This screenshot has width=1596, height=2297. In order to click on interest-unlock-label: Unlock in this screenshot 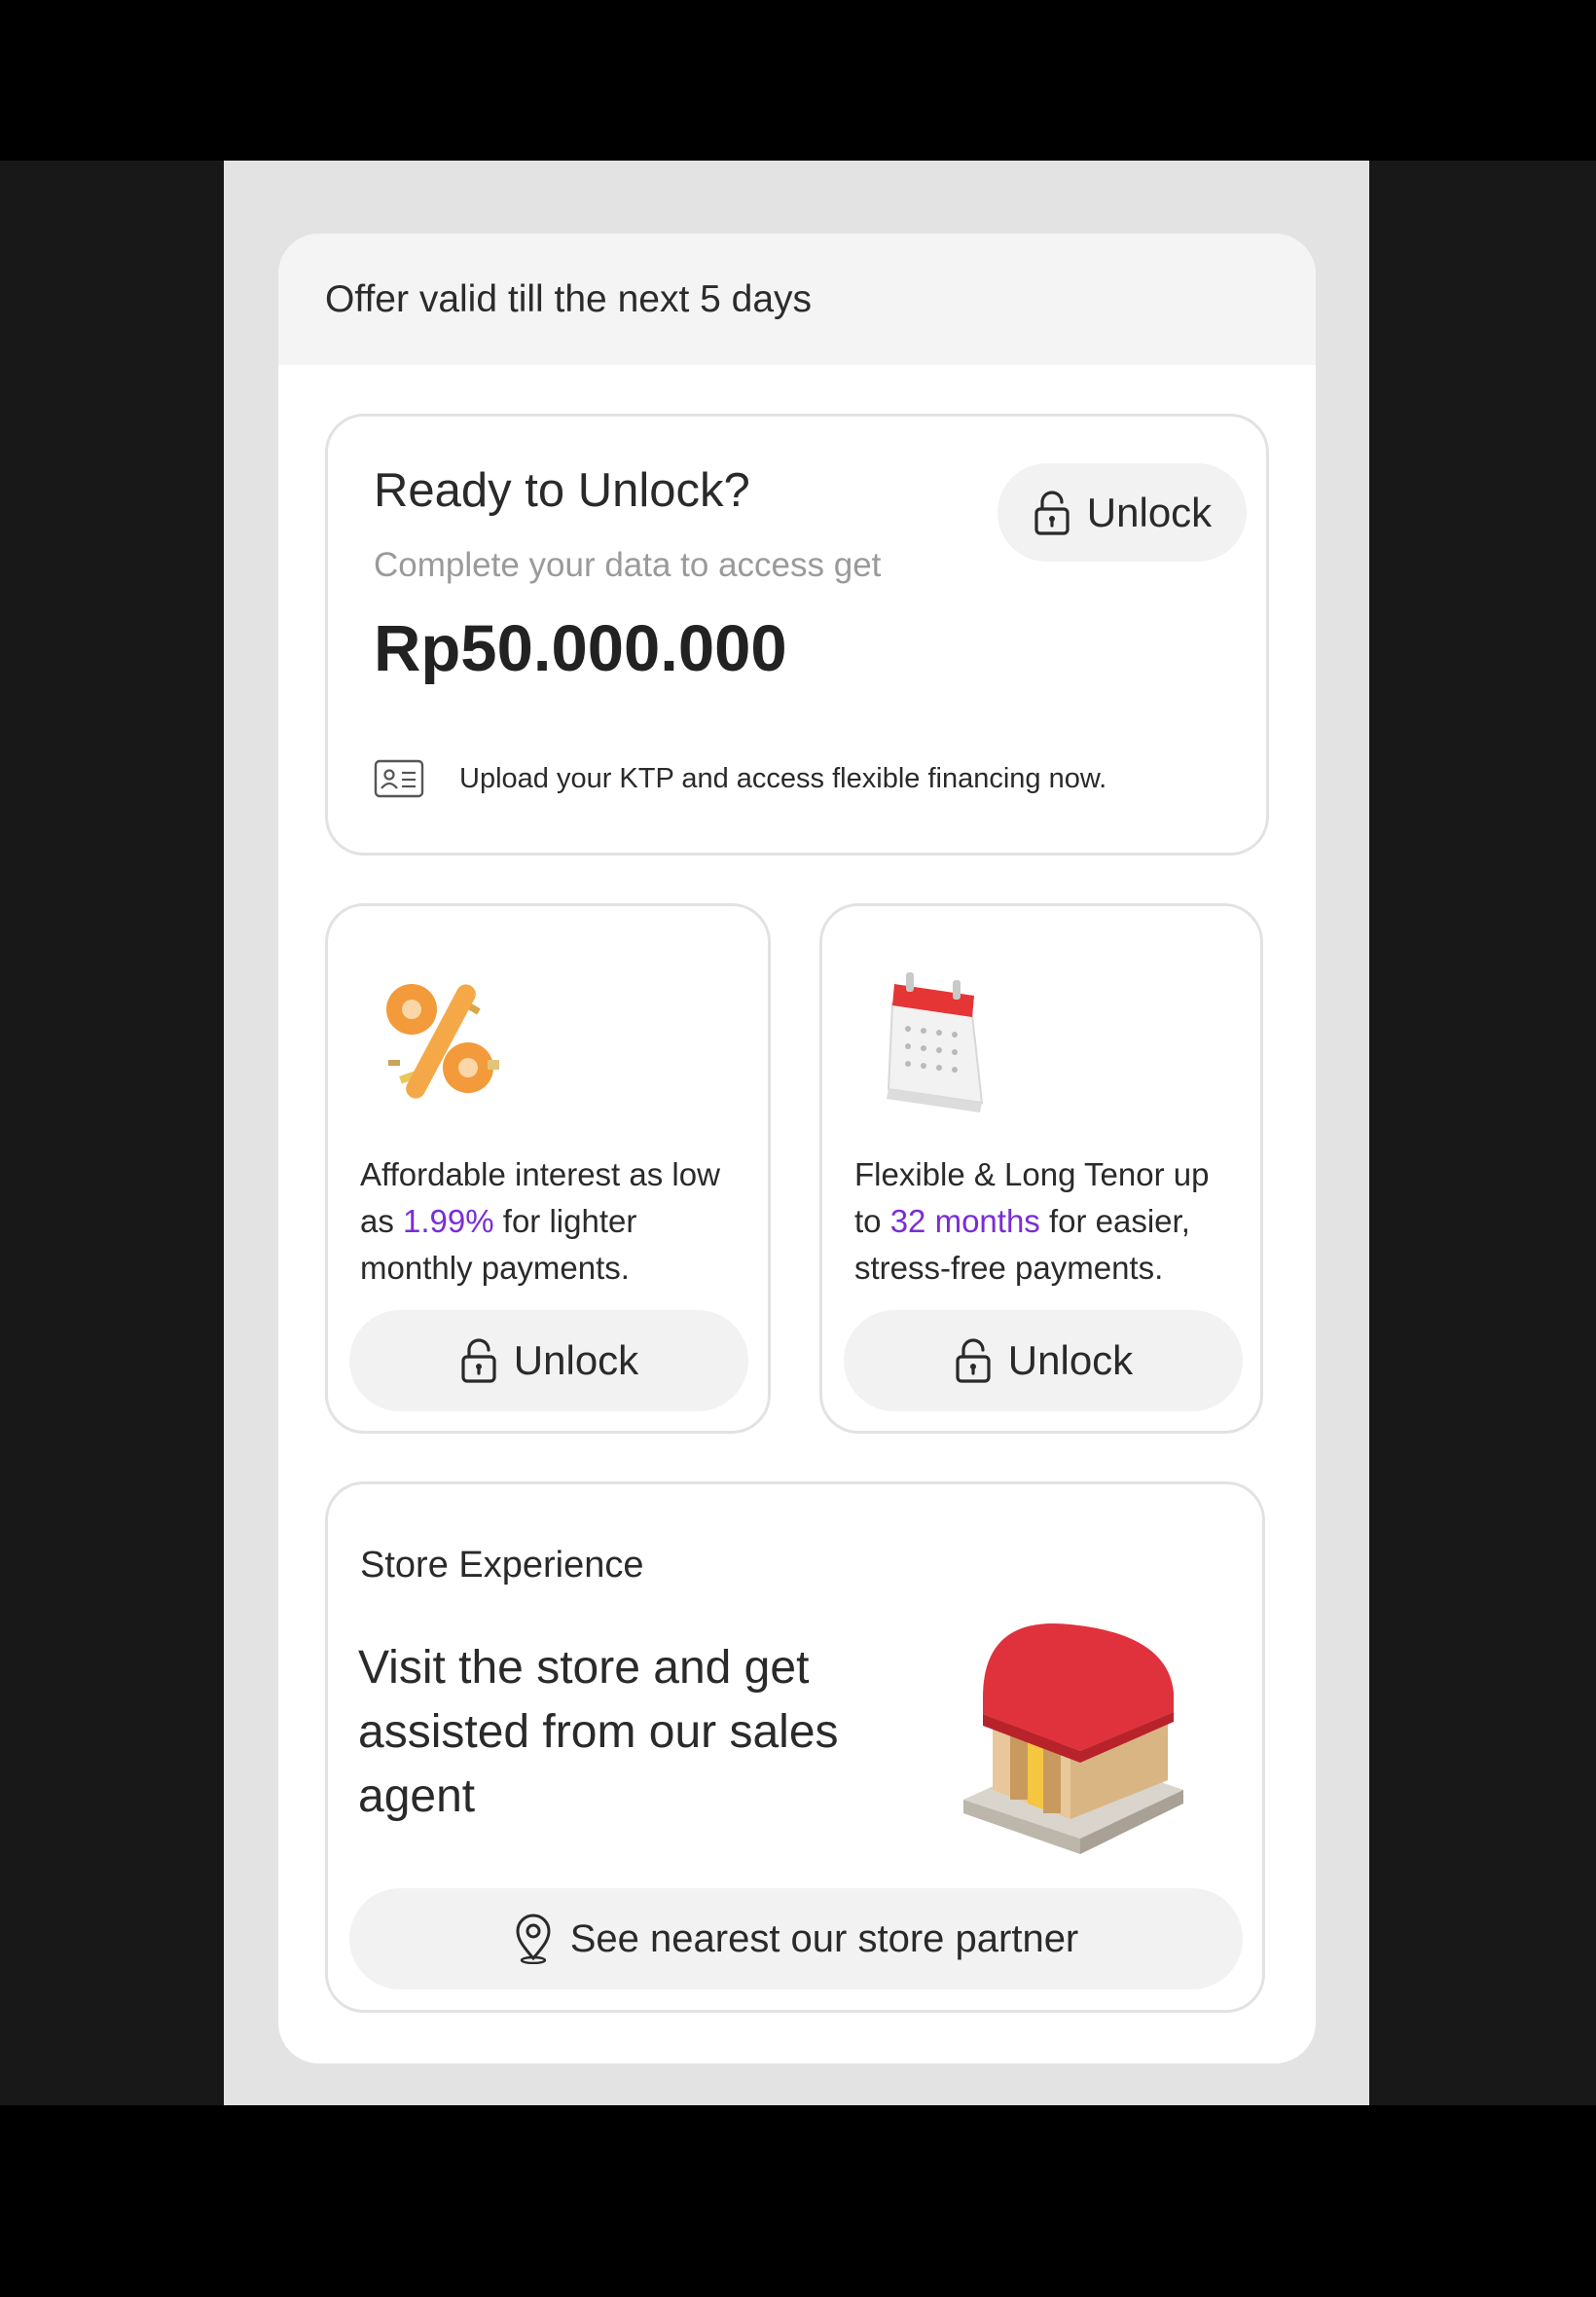, I will do `click(576, 1360)`.